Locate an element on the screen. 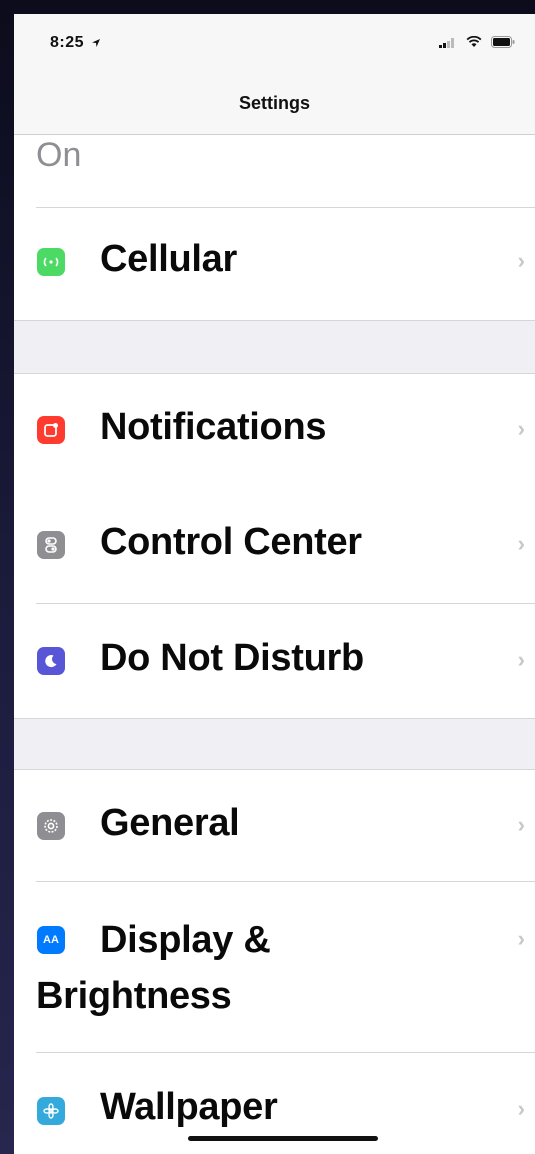 The width and height of the screenshot is (535, 1154). row-label: Wallpaper is located at coordinates (189, 1107).